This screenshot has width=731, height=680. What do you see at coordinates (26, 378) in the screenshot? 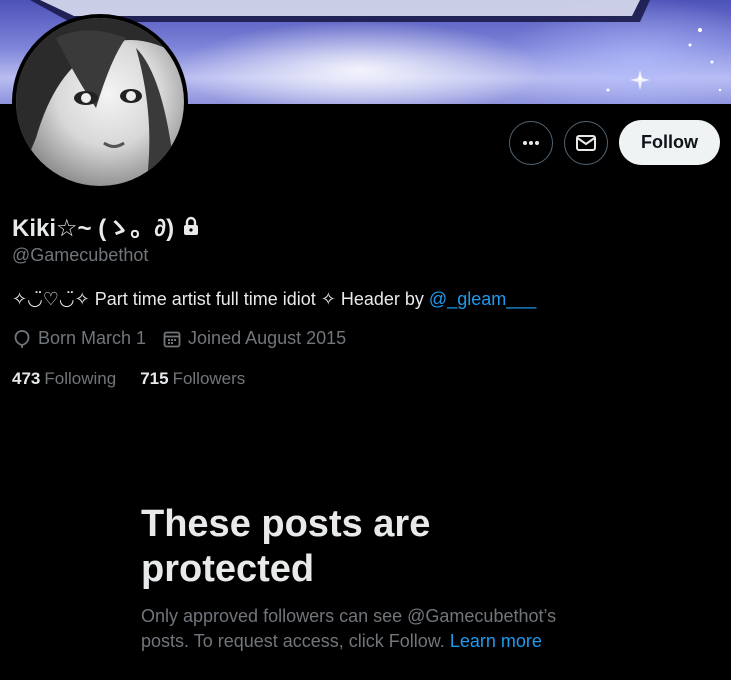
I see `following-count: 473` at bounding box center [26, 378].